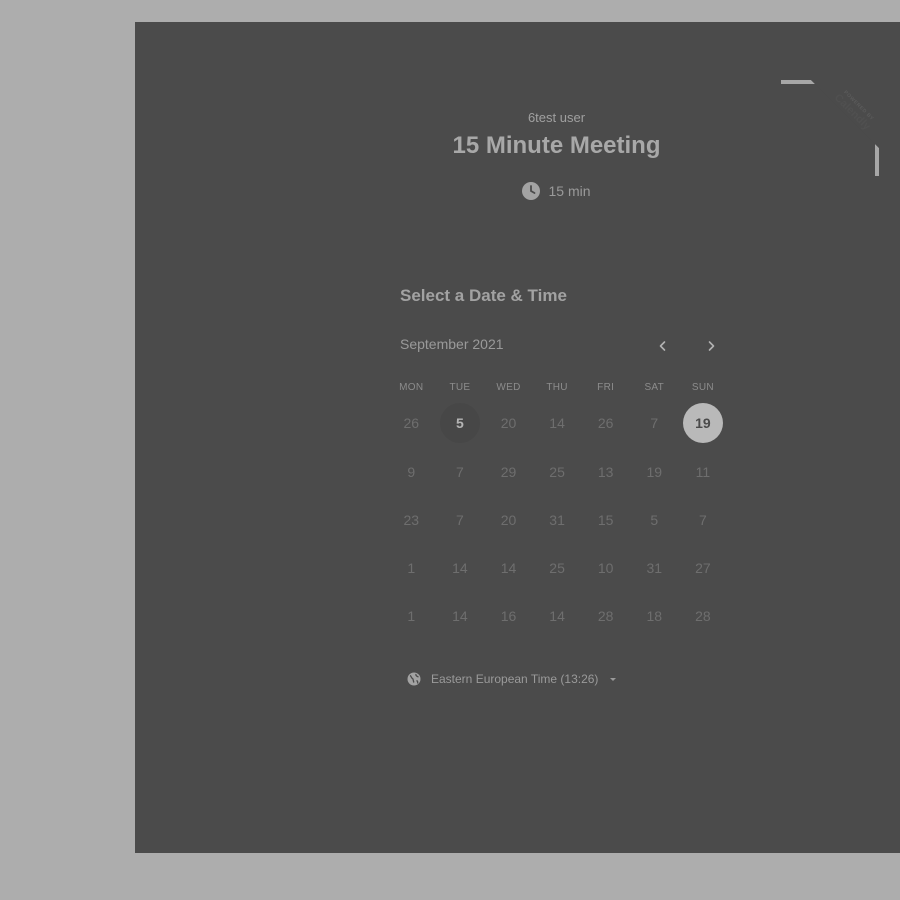  I want to click on weekday-header: MON TUE WED THU FRI SAT SUN, so click(562, 390).